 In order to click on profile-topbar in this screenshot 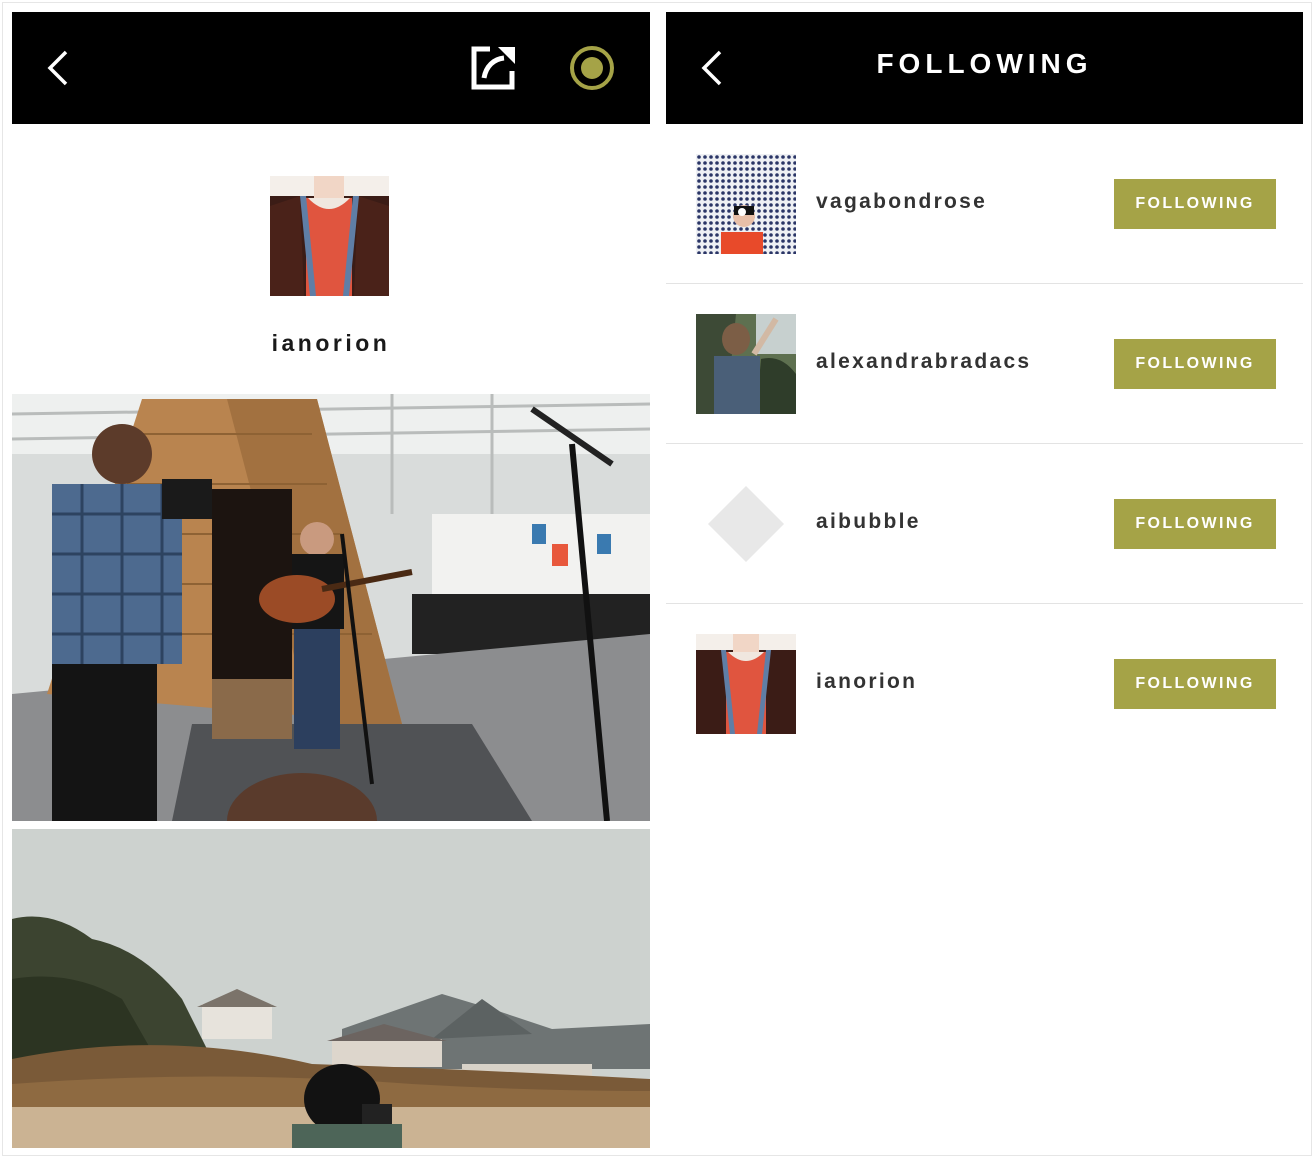, I will do `click(331, 68)`.